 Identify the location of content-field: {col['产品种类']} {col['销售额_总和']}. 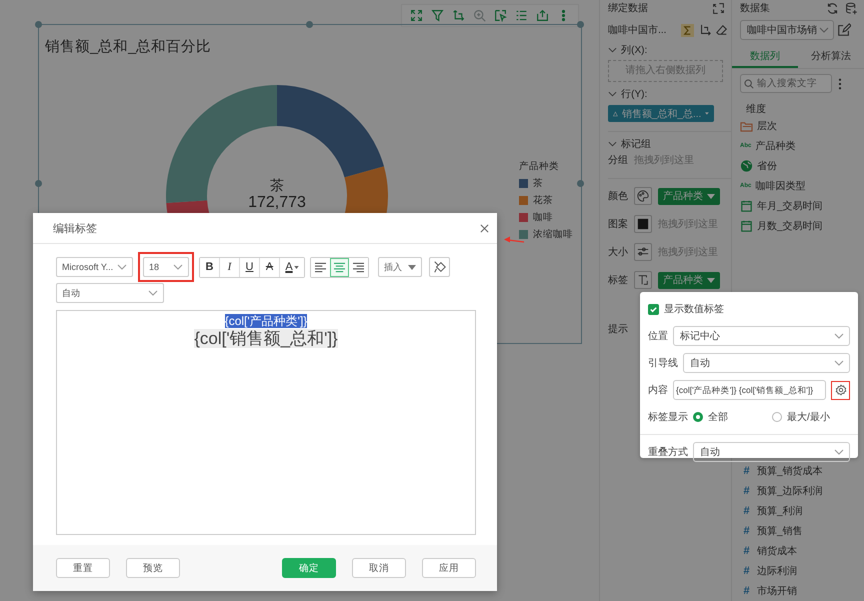
(749, 390).